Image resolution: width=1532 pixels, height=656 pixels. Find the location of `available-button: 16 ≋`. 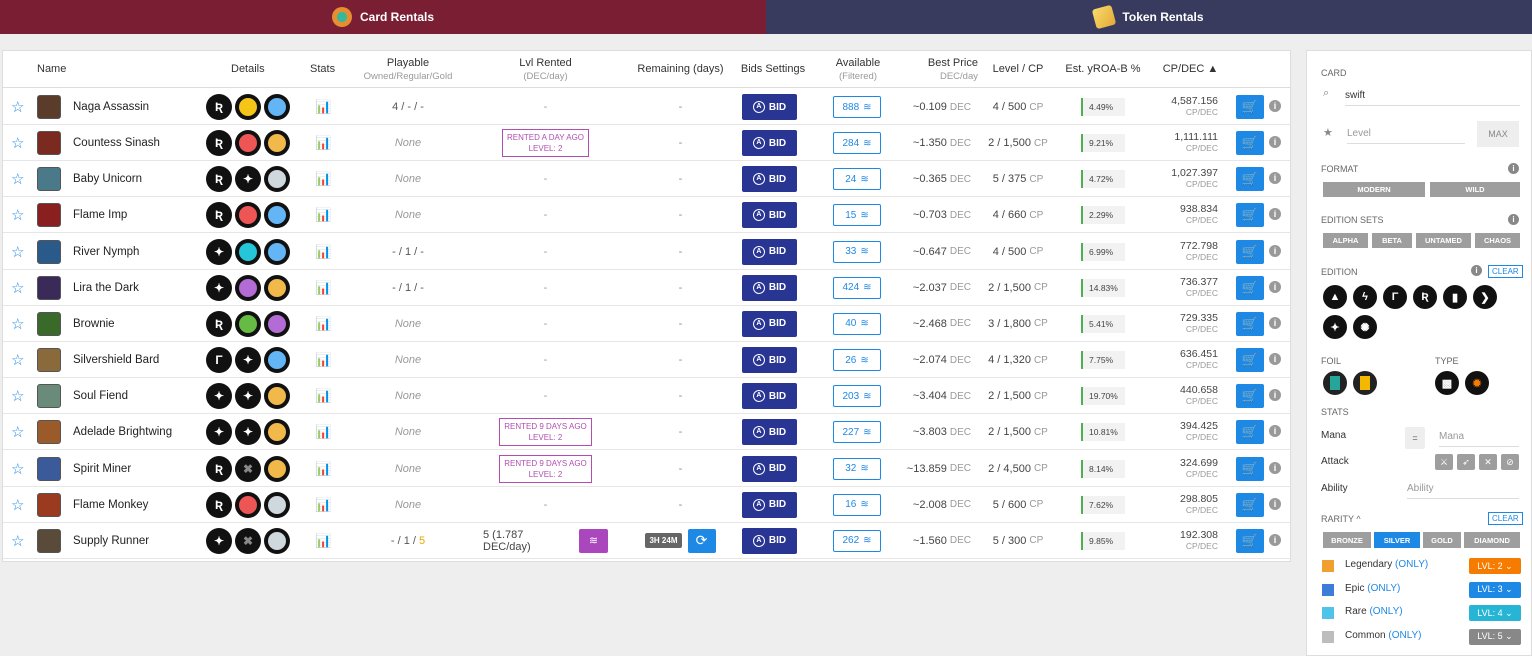

available-button: 16 ≋ is located at coordinates (857, 504).